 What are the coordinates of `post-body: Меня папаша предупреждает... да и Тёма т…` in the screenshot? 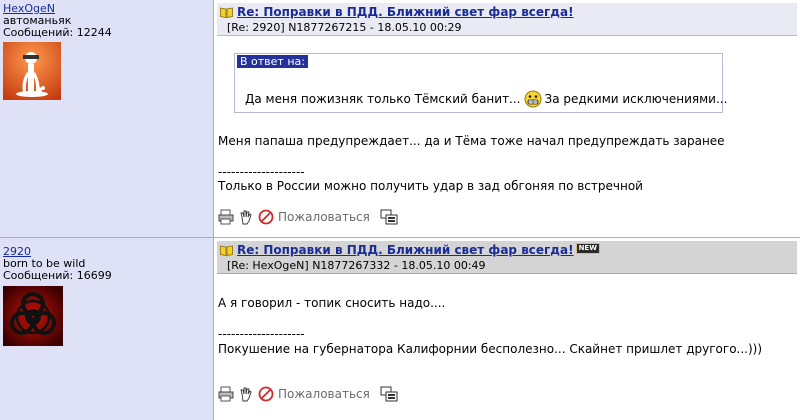 It's located at (471, 141).